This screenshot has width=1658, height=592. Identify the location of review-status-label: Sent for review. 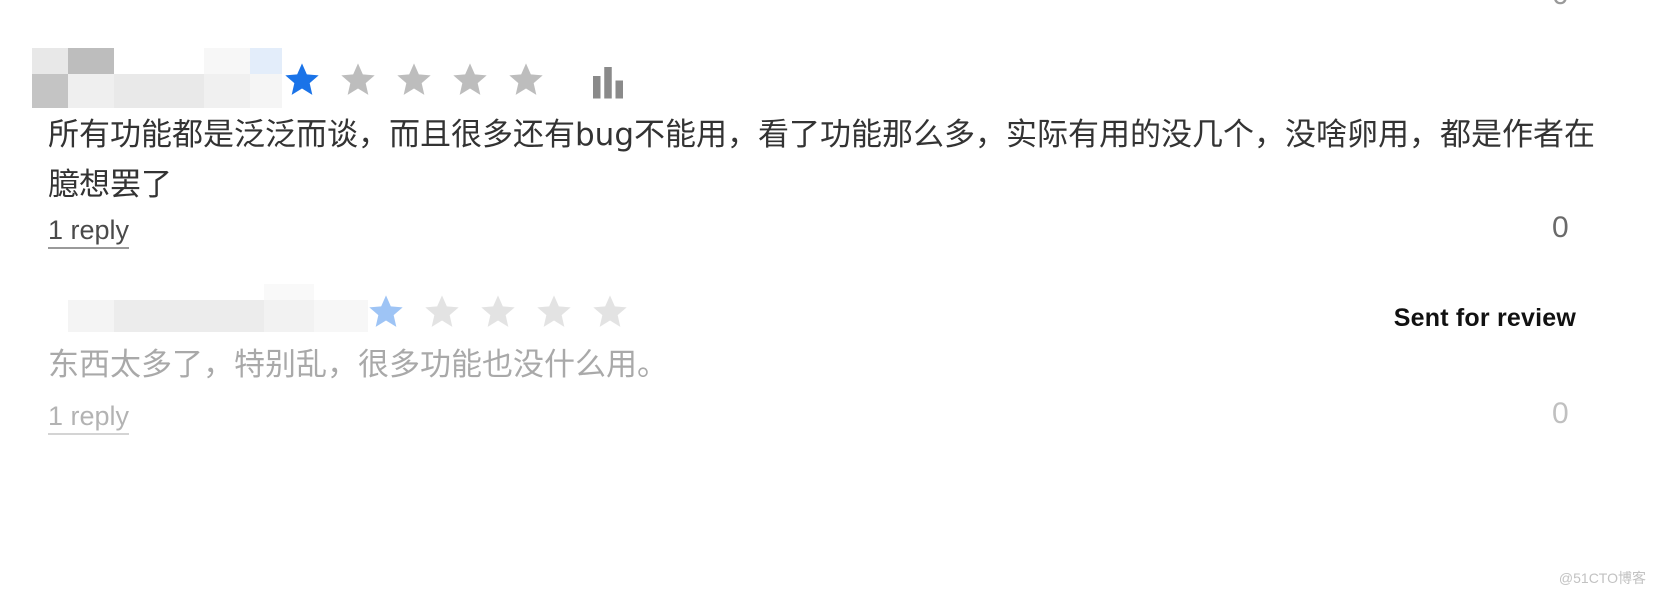
(1484, 318).